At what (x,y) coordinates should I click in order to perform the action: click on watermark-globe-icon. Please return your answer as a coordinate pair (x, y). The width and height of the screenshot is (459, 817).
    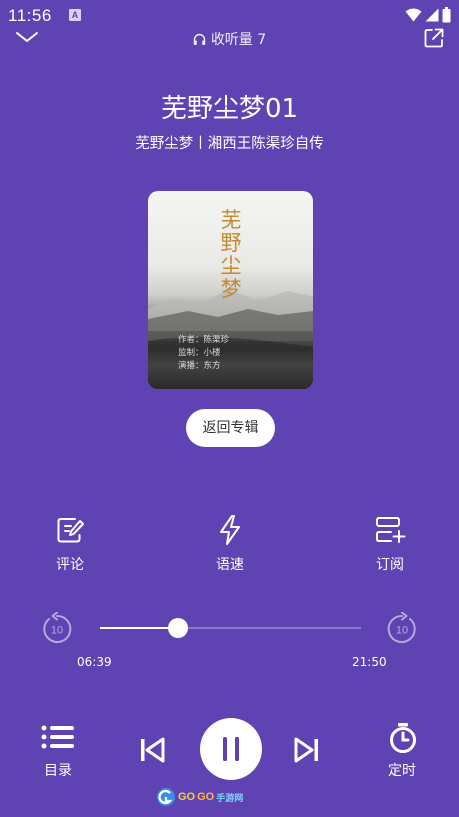
    Looking at the image, I should click on (166, 797).